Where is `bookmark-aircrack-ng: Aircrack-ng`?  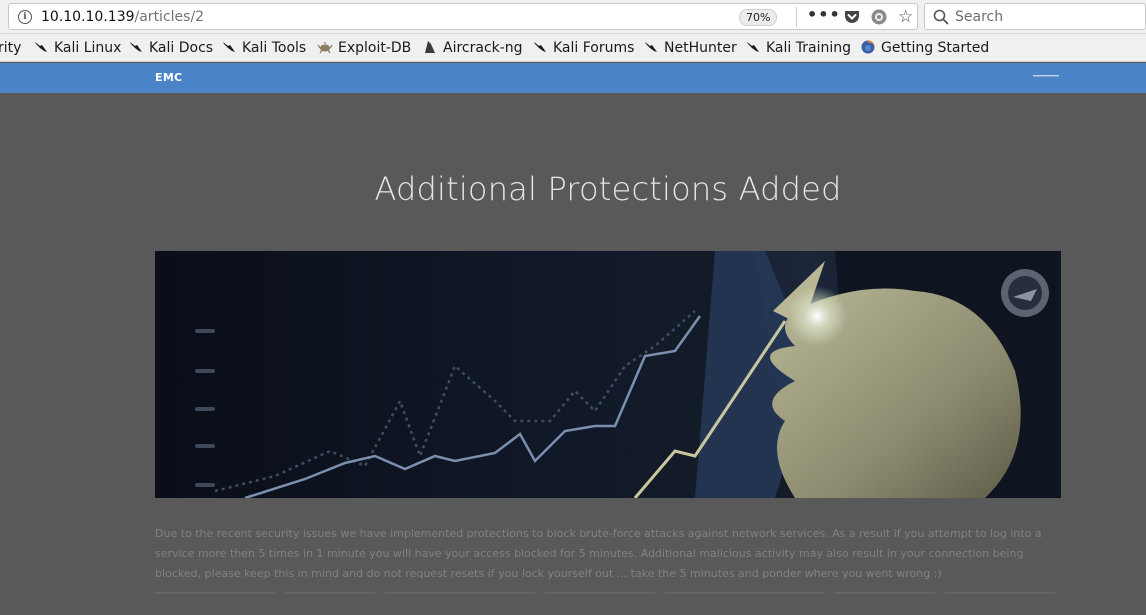 bookmark-aircrack-ng: Aircrack-ng is located at coordinates (472, 48).